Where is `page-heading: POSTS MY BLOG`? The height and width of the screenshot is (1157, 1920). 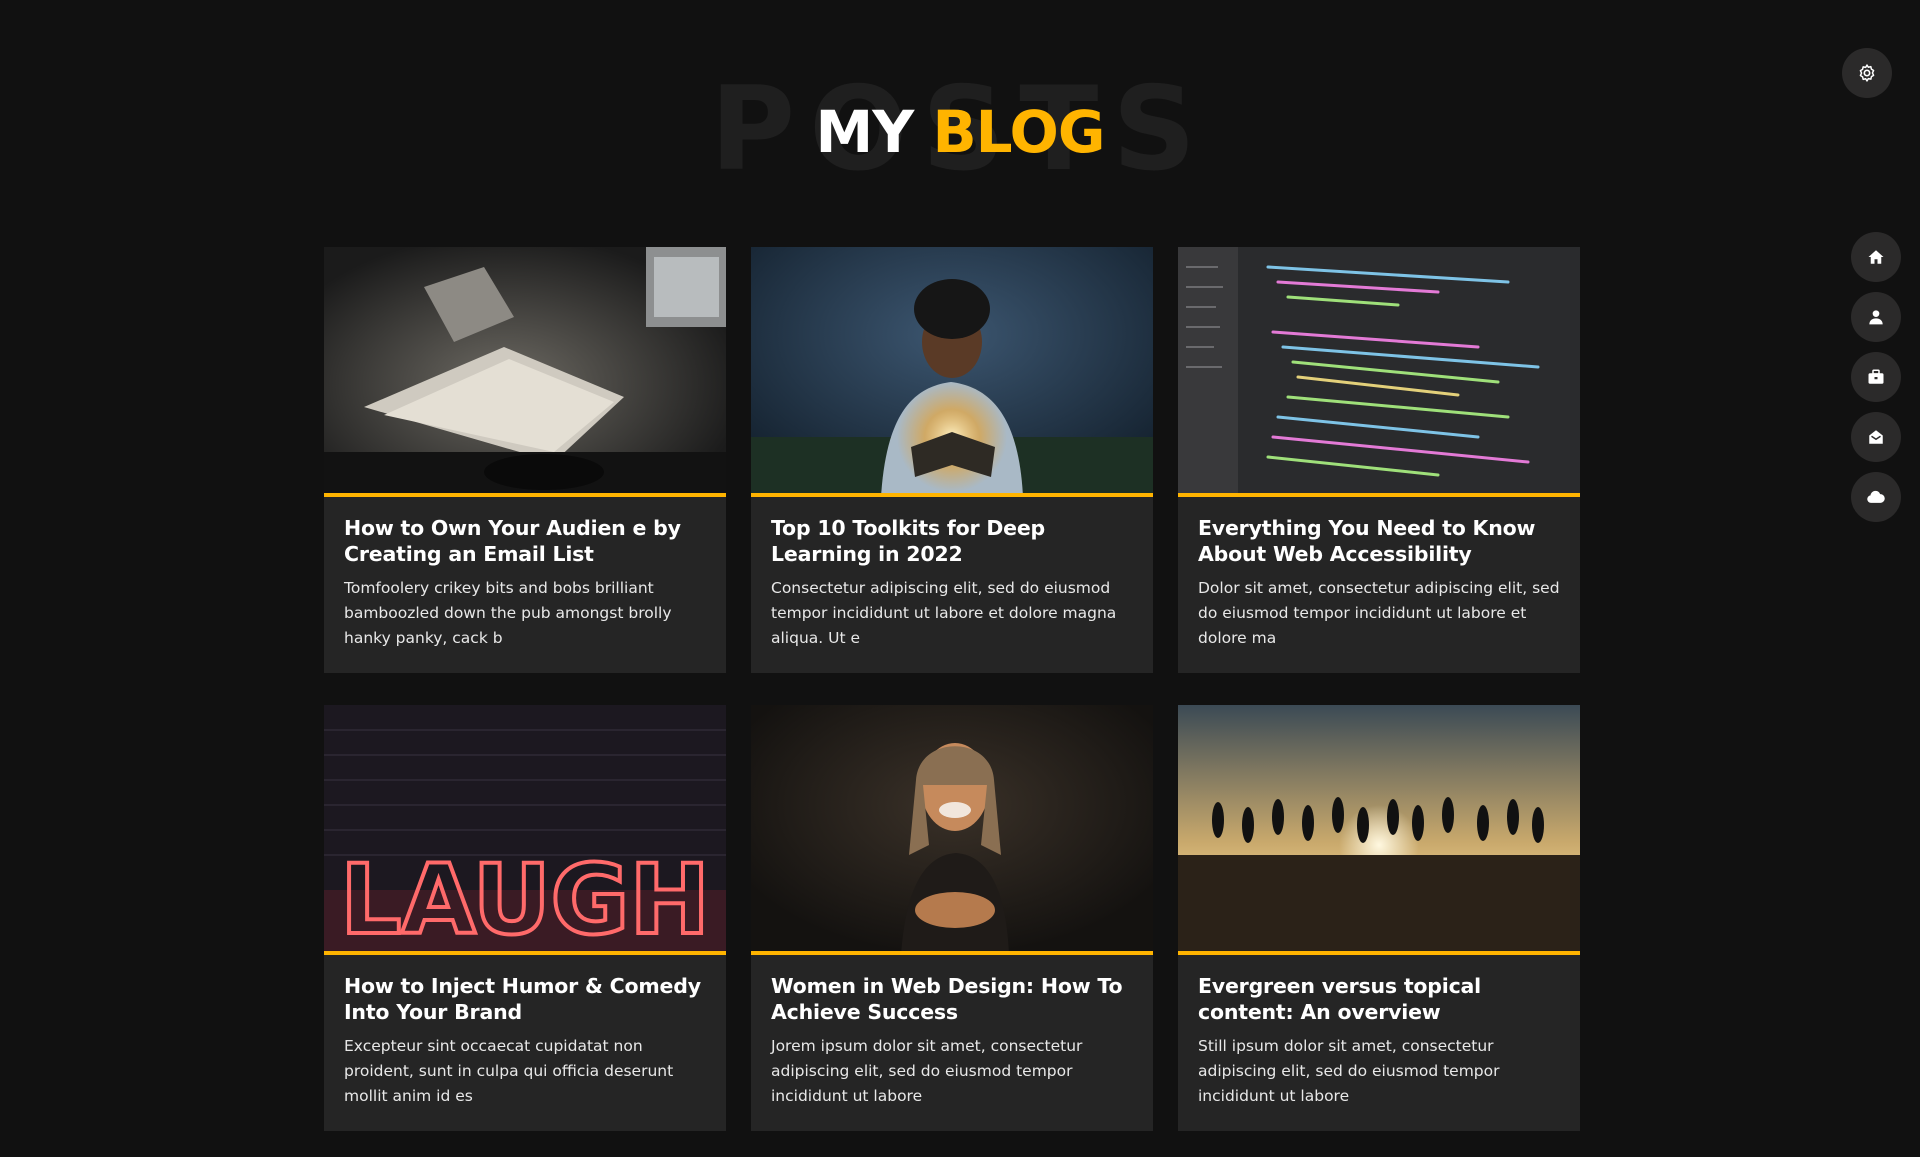 page-heading: POSTS MY BLOG is located at coordinates (960, 130).